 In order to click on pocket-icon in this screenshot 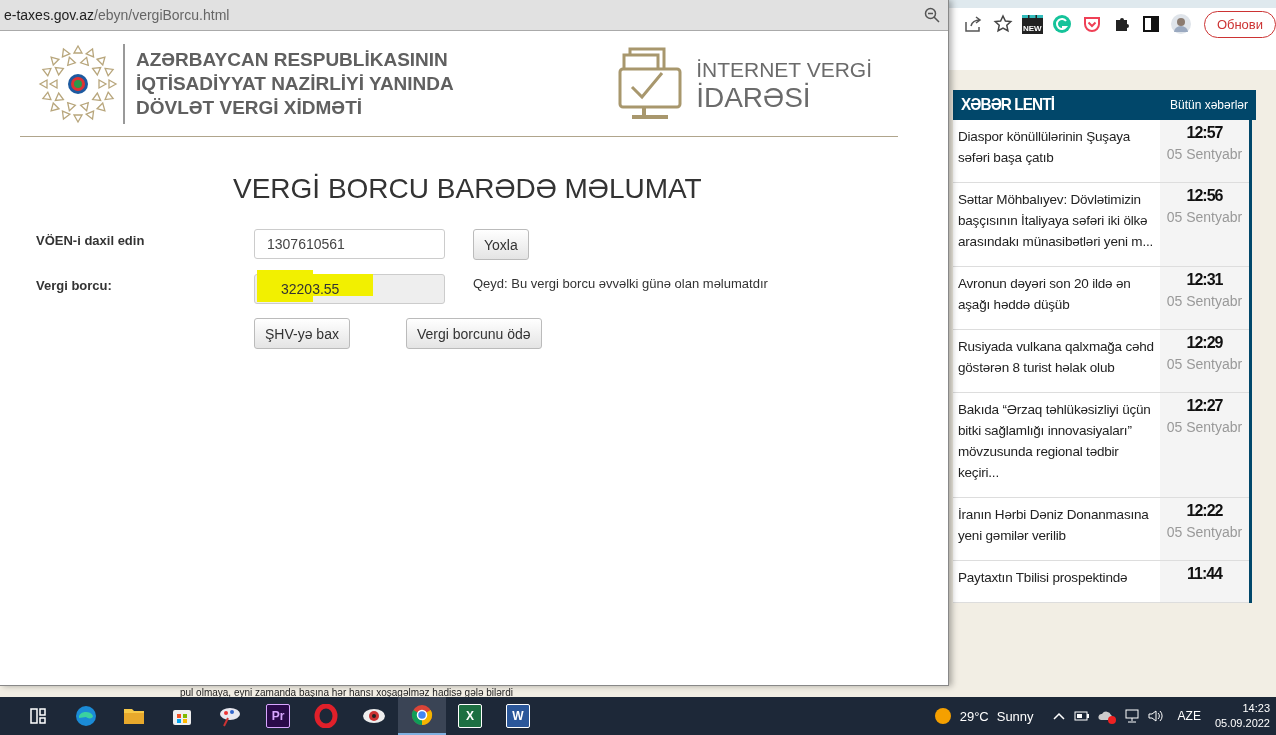, I will do `click(1091, 24)`.